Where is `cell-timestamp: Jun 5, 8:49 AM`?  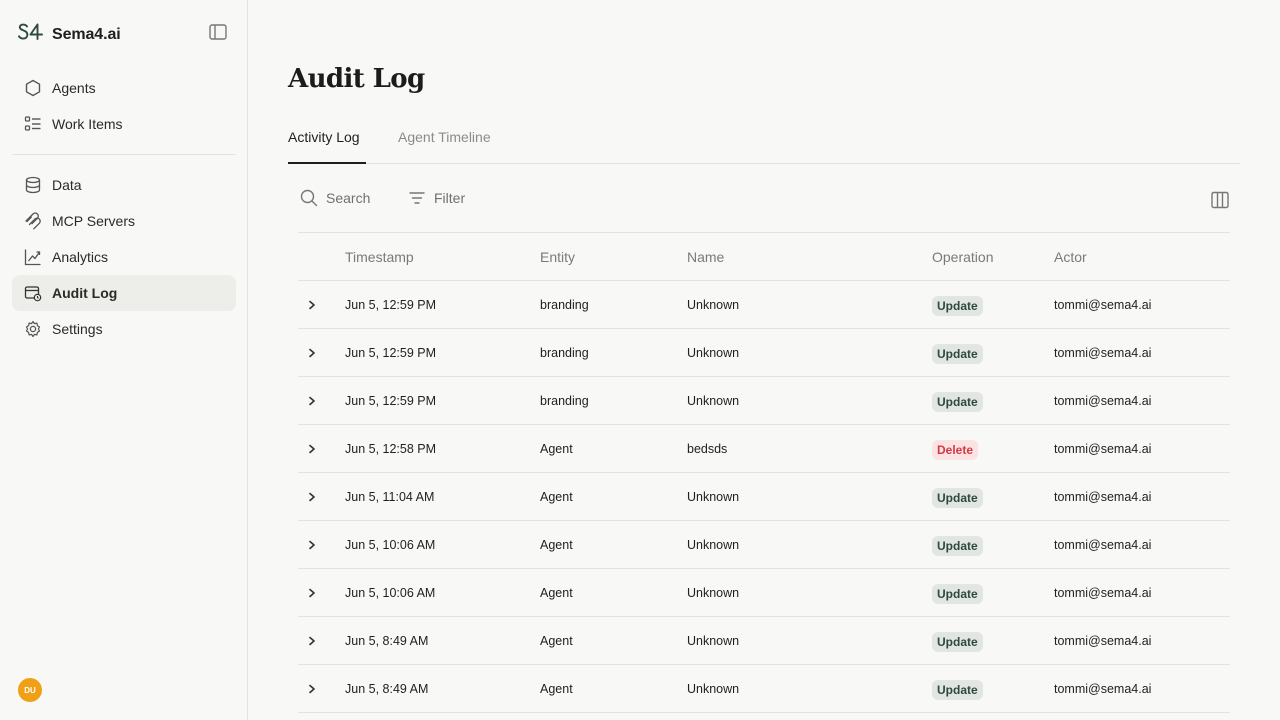
cell-timestamp: Jun 5, 8:49 AM is located at coordinates (387, 641).